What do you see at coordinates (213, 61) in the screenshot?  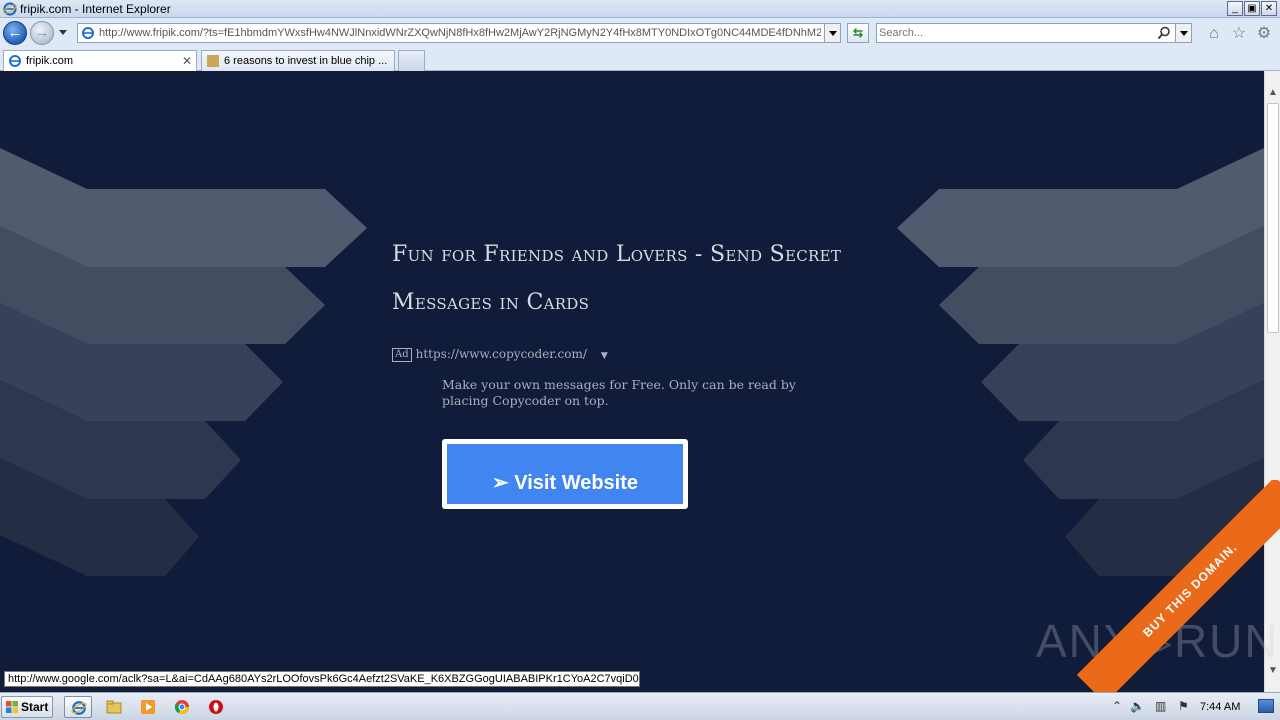 I see `tab-favicon-icon` at bounding box center [213, 61].